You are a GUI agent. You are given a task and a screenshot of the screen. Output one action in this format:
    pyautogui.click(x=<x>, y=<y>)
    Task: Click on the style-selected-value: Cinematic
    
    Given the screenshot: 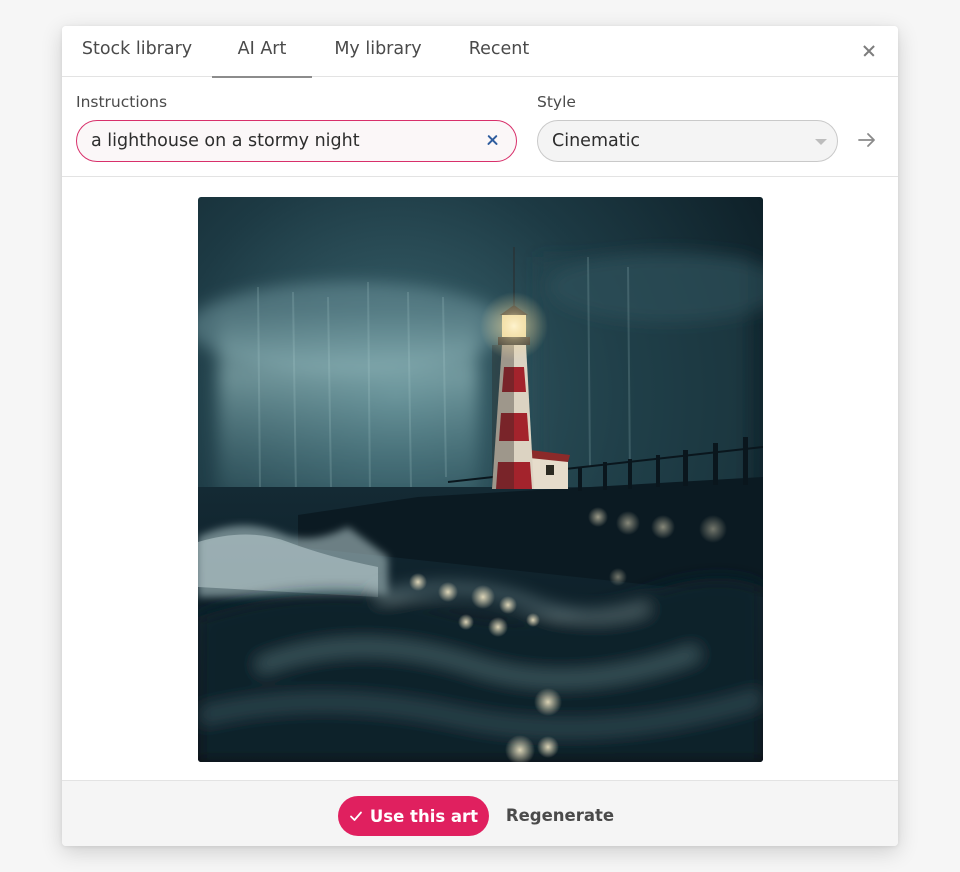 What is the action you would take?
    pyautogui.click(x=596, y=141)
    